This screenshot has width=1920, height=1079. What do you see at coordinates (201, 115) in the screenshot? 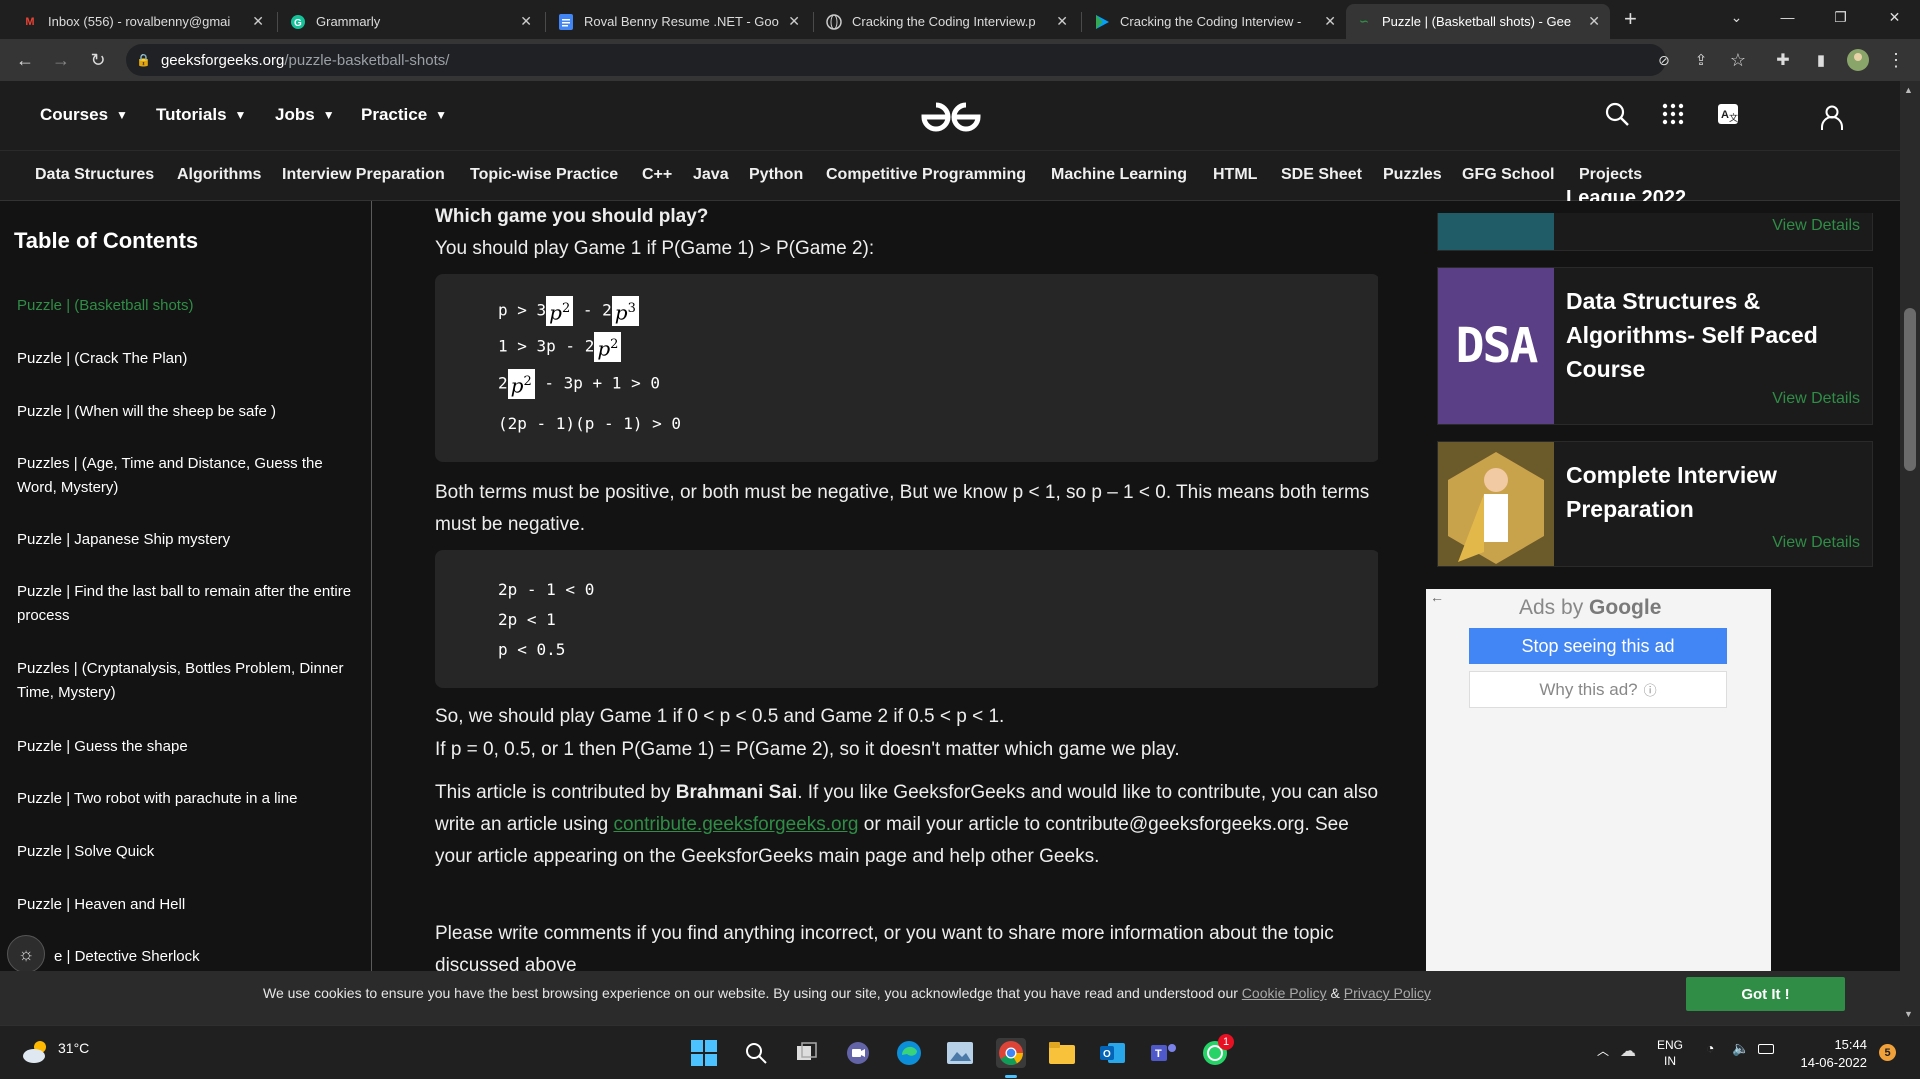
I see `menu-tutorials: Tutorials ▼` at bounding box center [201, 115].